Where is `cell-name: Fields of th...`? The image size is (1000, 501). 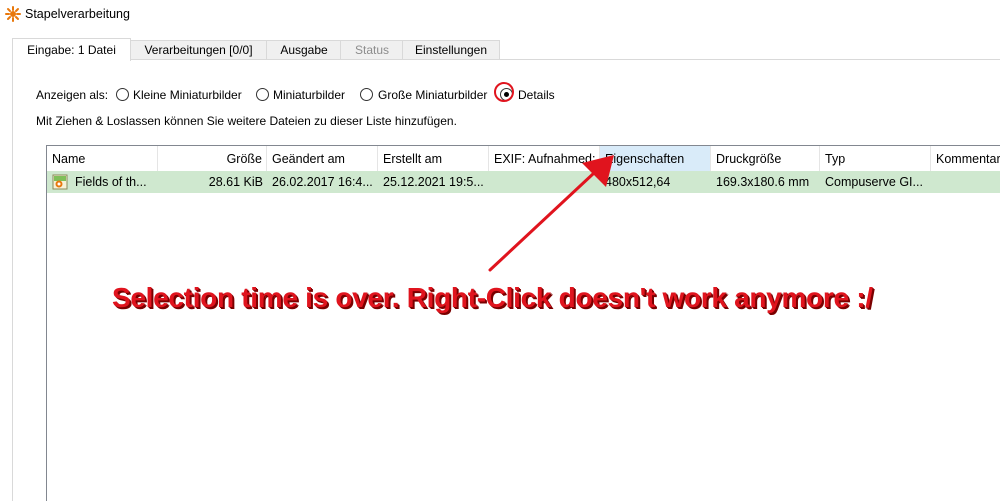
cell-name: Fields of th... is located at coordinates (111, 182).